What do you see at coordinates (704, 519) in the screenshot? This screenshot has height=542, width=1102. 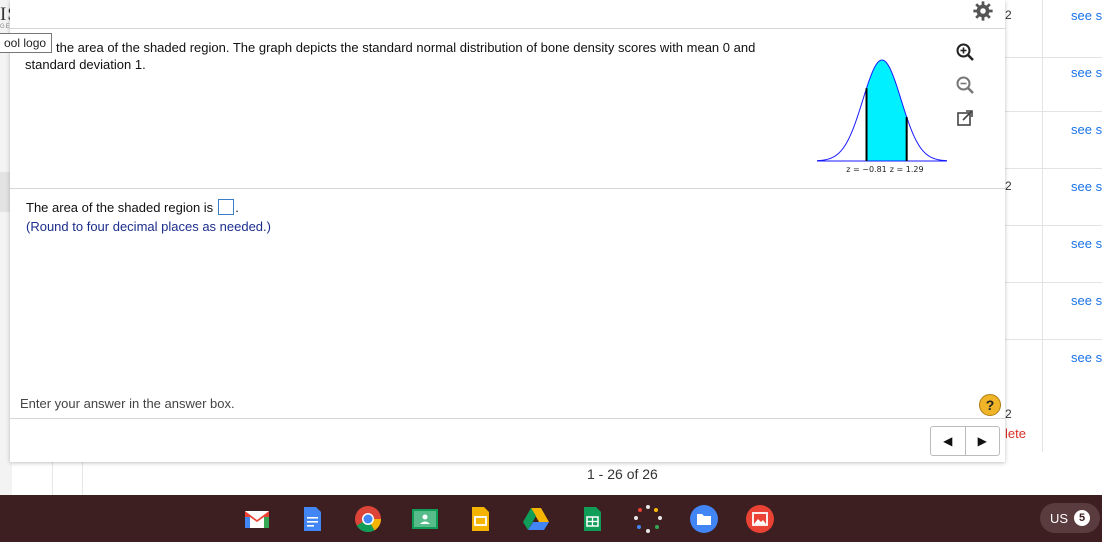 I see `files-icon` at bounding box center [704, 519].